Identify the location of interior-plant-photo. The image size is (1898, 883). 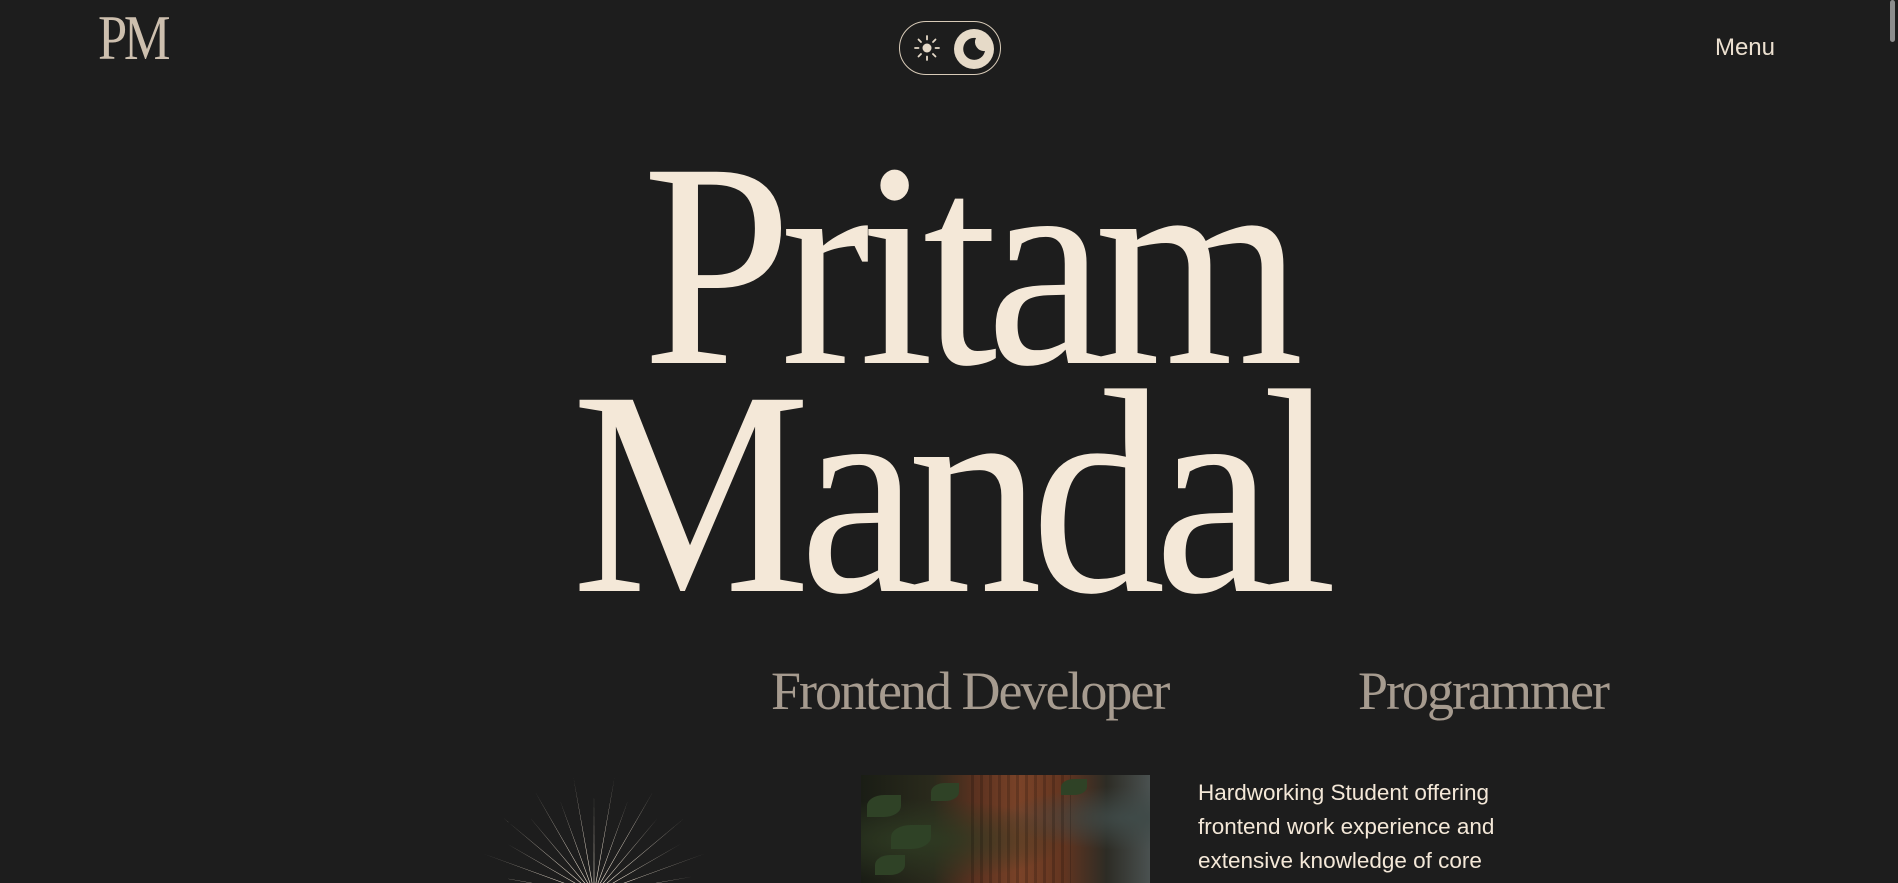
(1005, 829).